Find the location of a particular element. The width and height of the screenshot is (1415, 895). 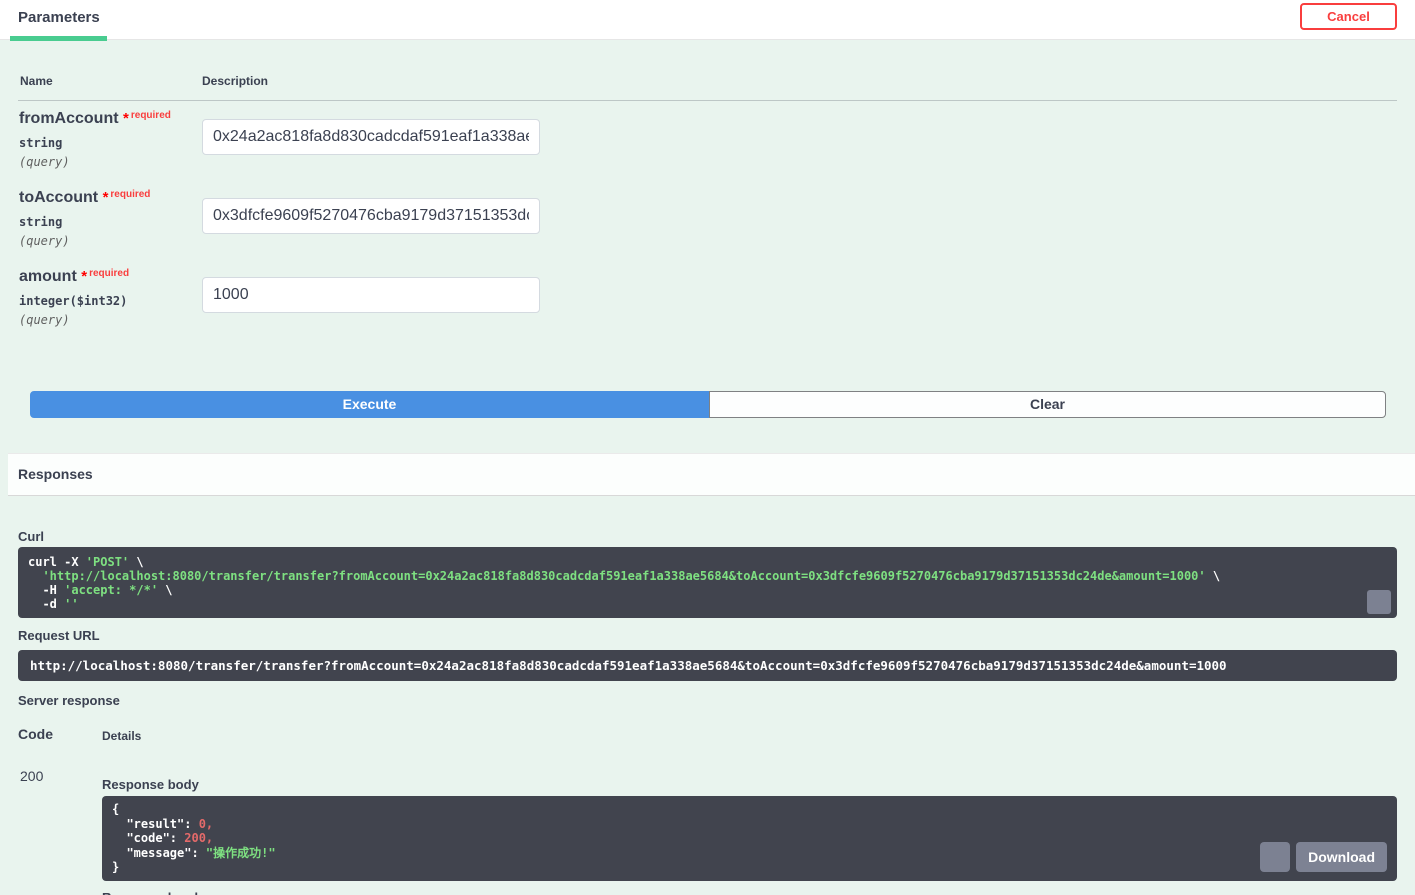

active-tab-indicator is located at coordinates (58, 38).